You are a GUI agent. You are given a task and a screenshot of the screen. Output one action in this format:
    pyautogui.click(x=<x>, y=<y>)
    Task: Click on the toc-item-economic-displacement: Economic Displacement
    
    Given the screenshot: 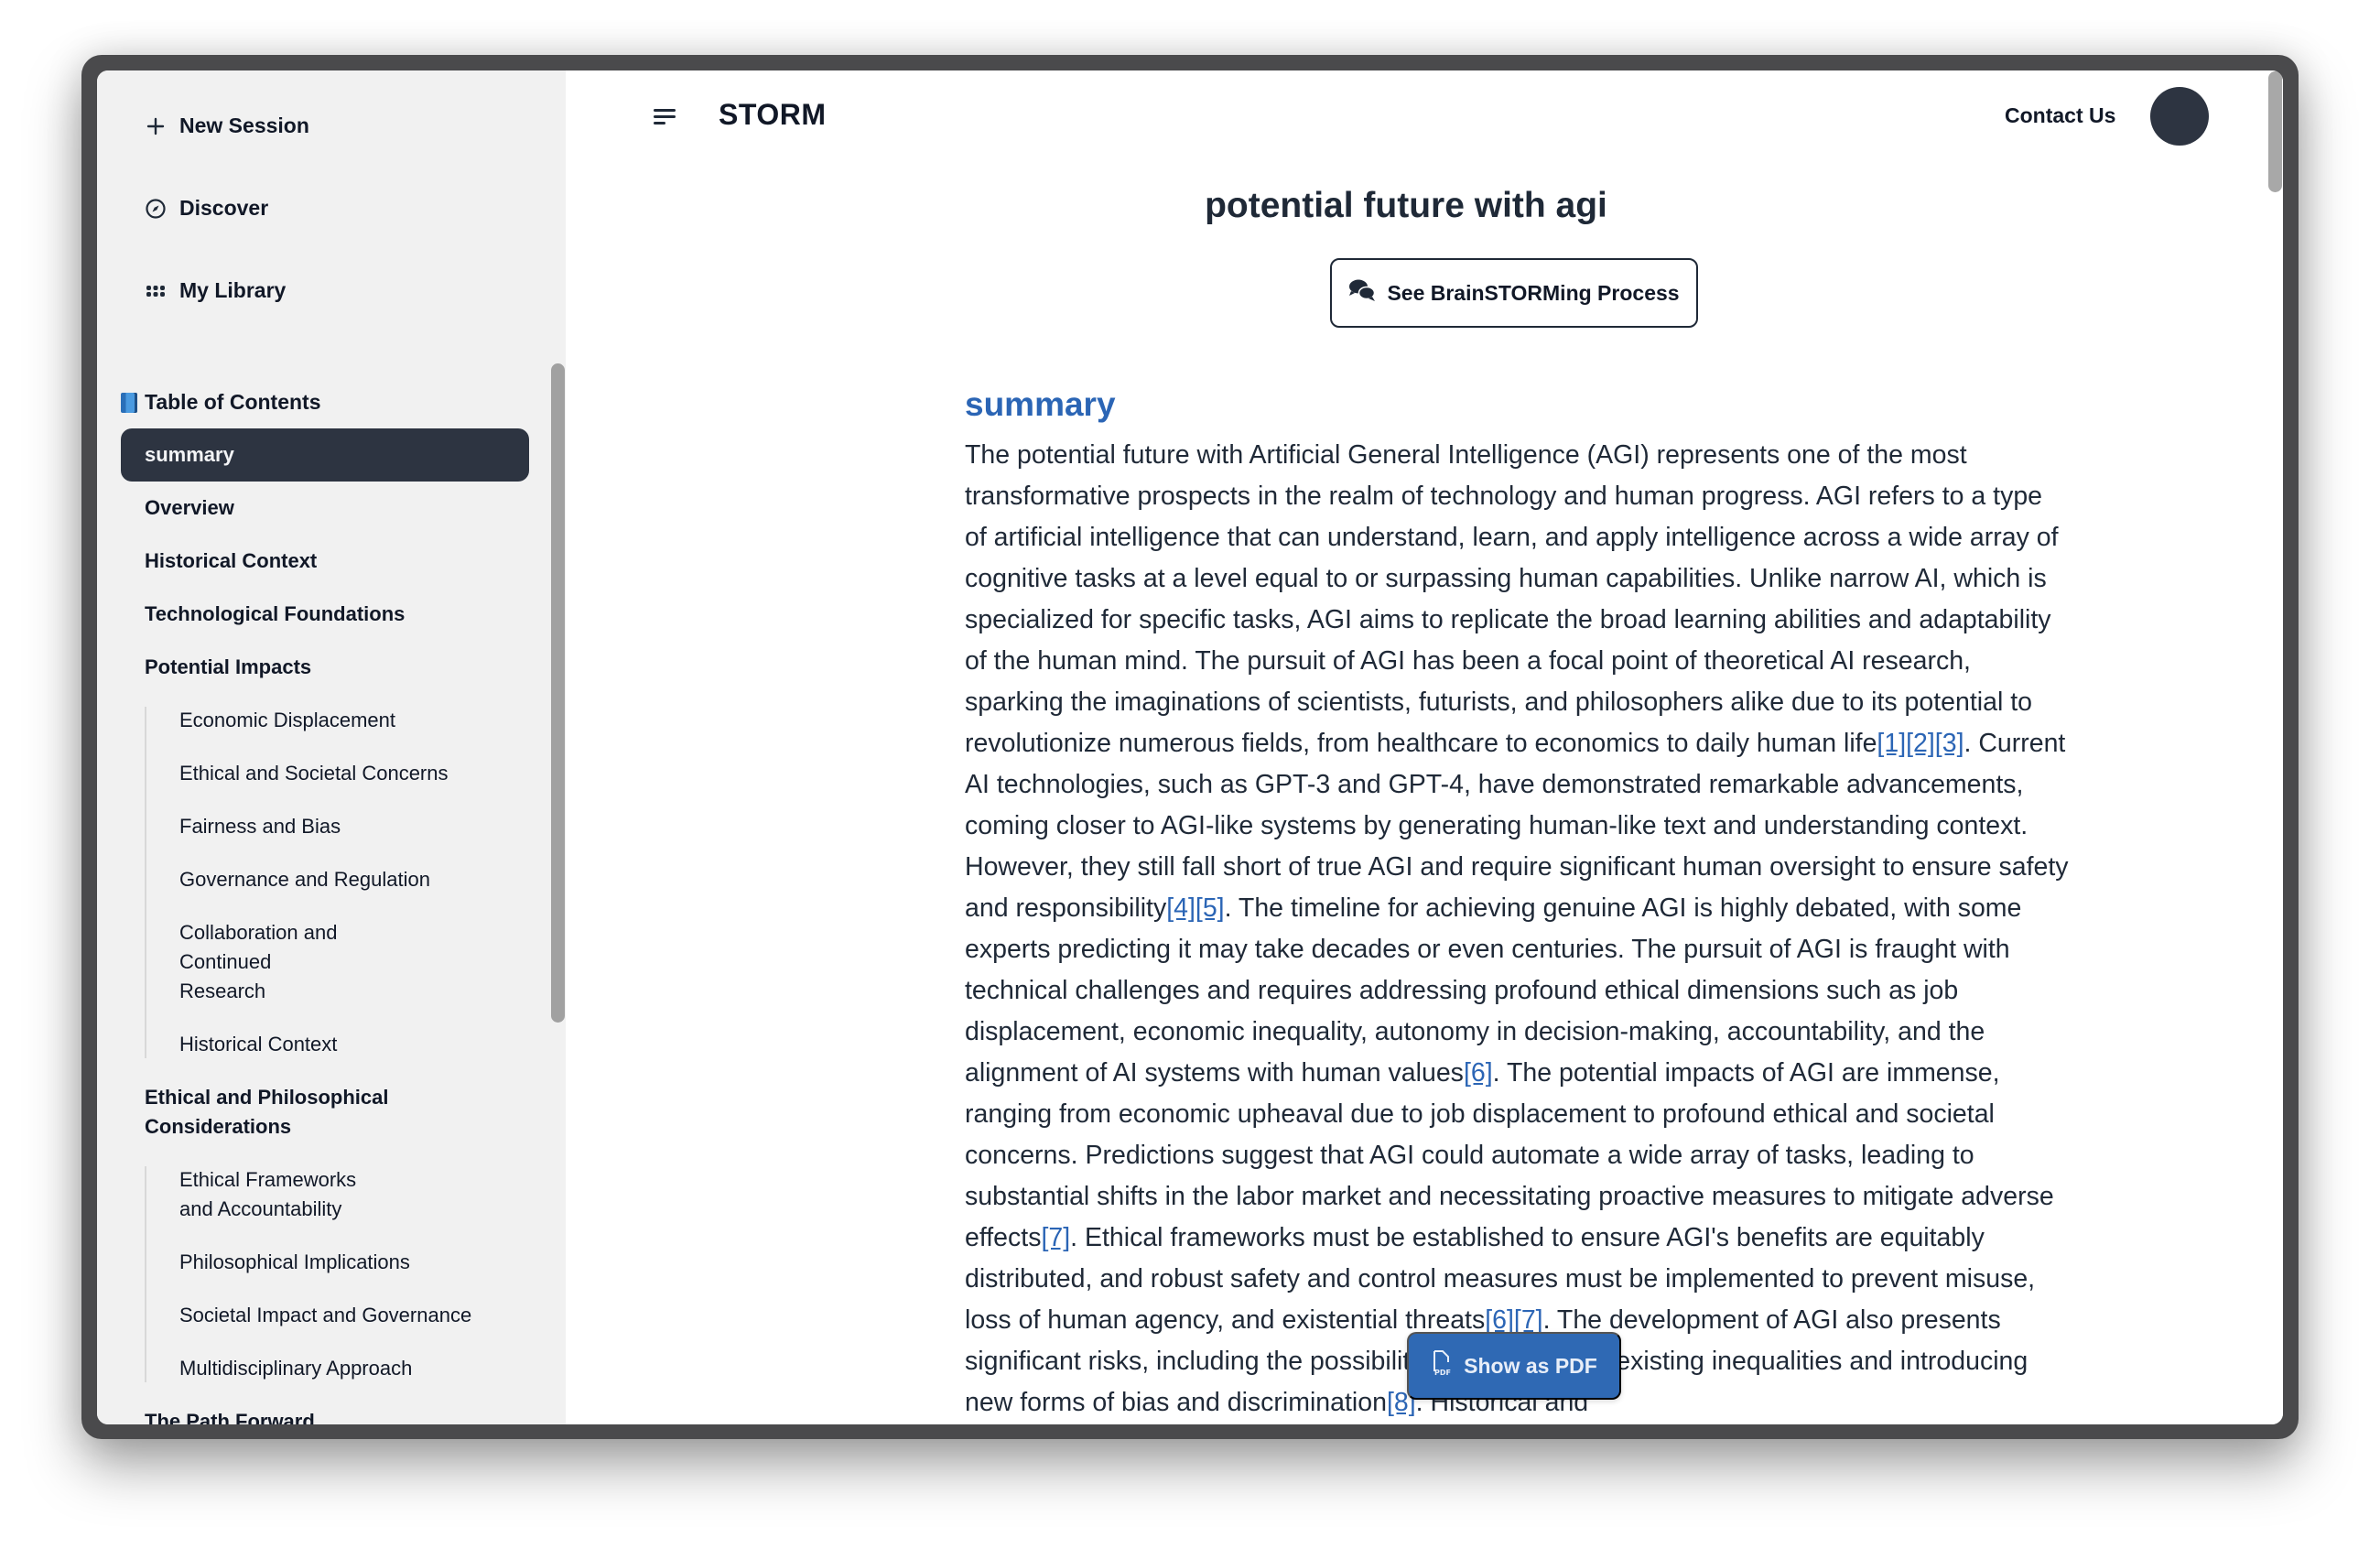 What is the action you would take?
    pyautogui.click(x=325, y=720)
    